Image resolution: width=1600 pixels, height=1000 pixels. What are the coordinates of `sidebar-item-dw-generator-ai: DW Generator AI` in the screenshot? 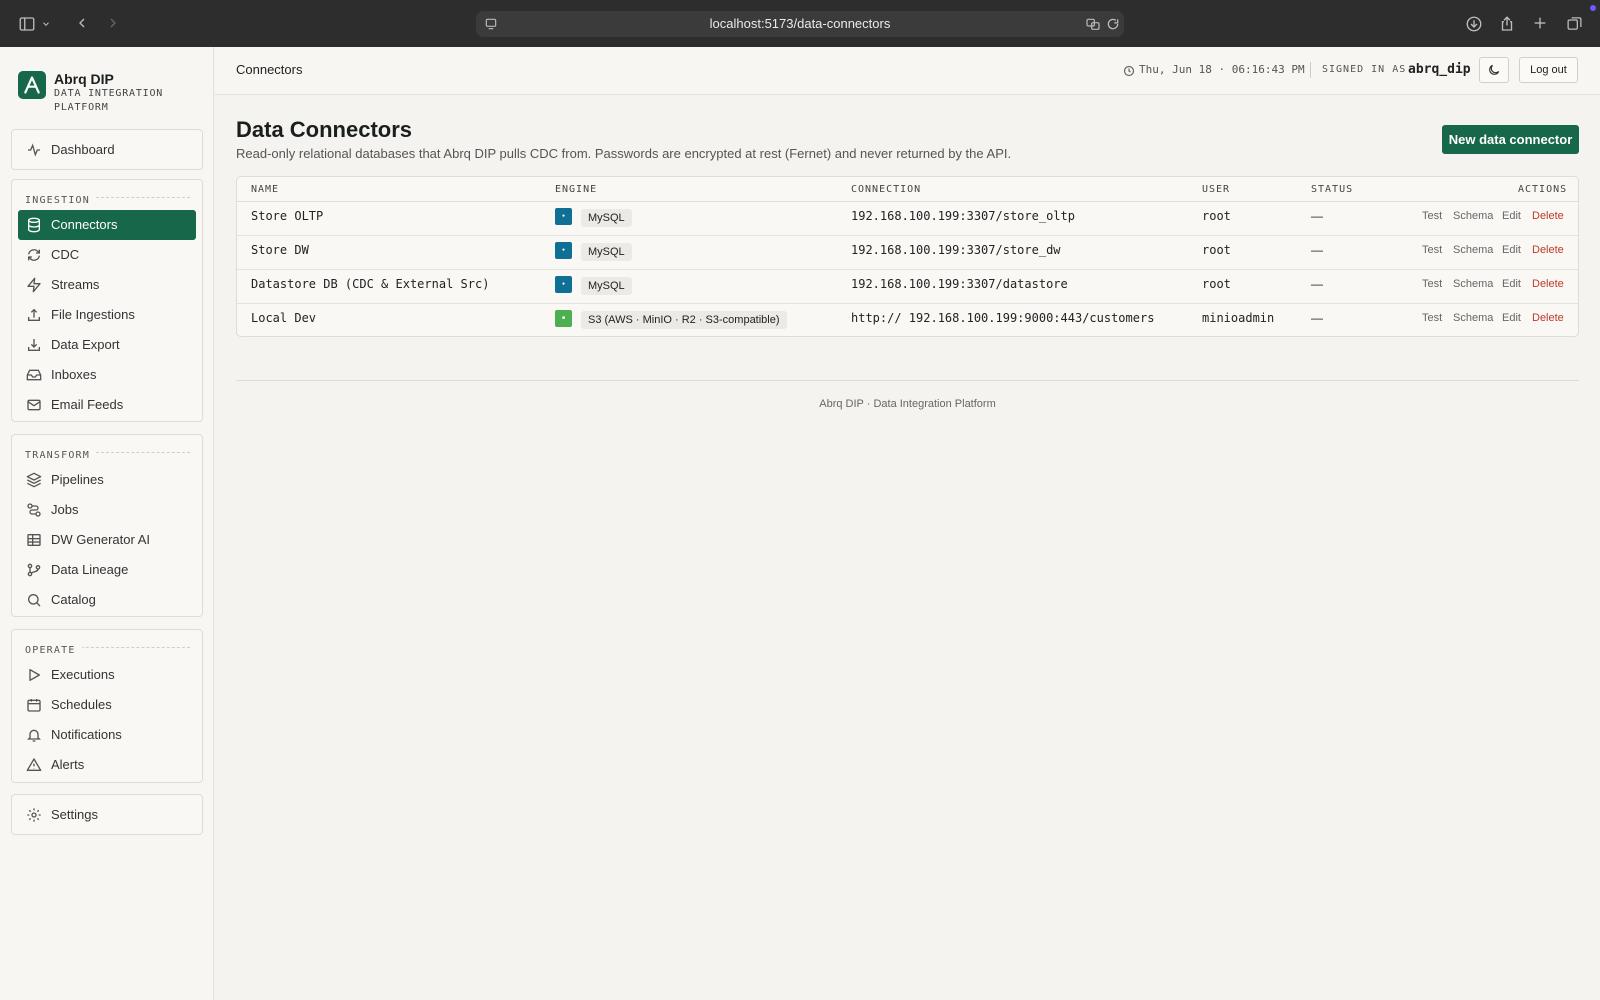 It's located at (107, 540).